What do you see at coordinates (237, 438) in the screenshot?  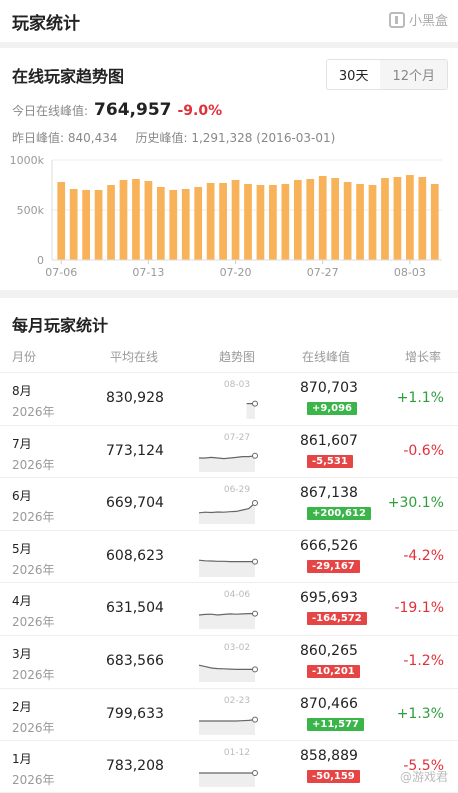 I see `sparkline-peak-date: 07-27` at bounding box center [237, 438].